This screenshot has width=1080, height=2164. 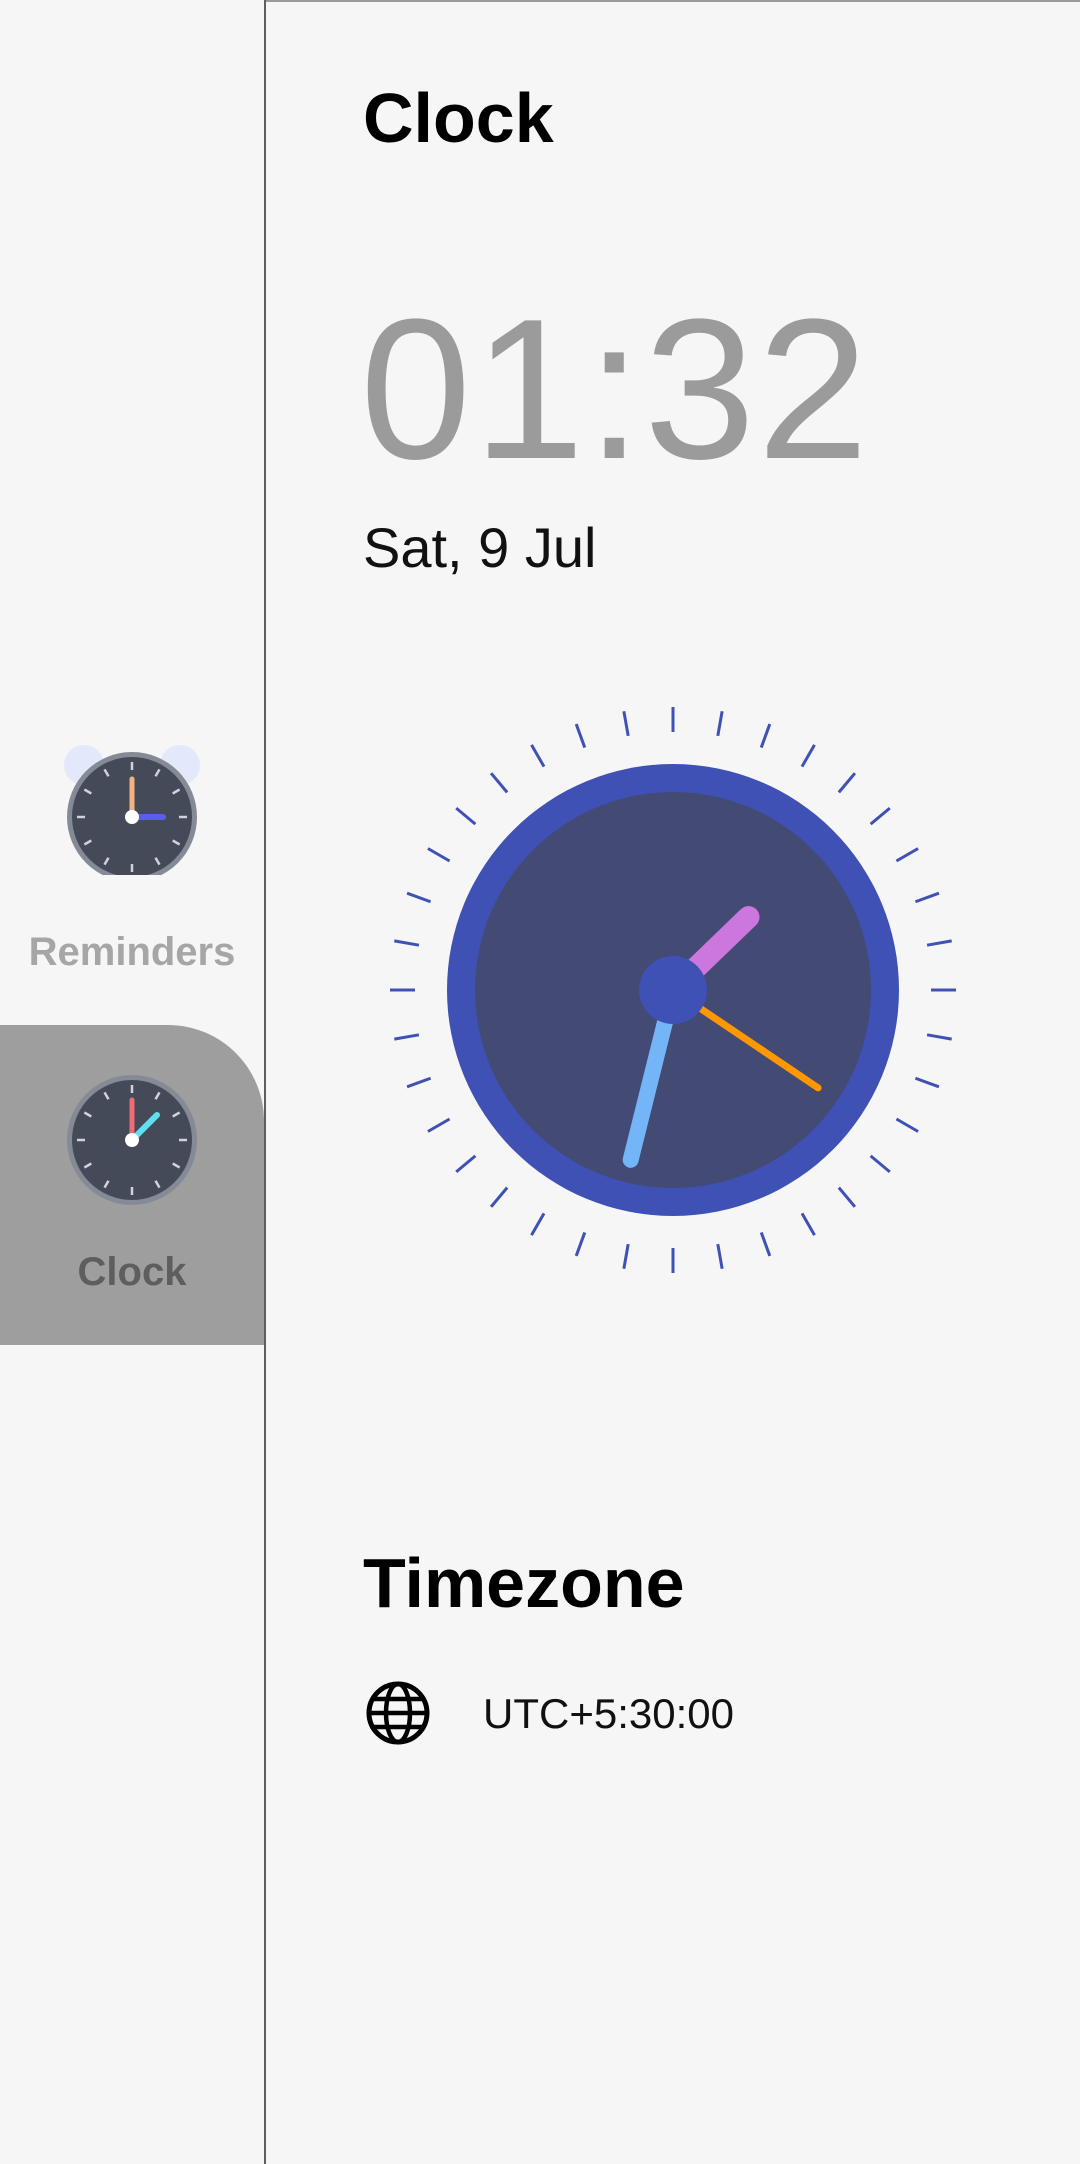 What do you see at coordinates (132, 810) in the screenshot?
I see `alarm-clock-icon` at bounding box center [132, 810].